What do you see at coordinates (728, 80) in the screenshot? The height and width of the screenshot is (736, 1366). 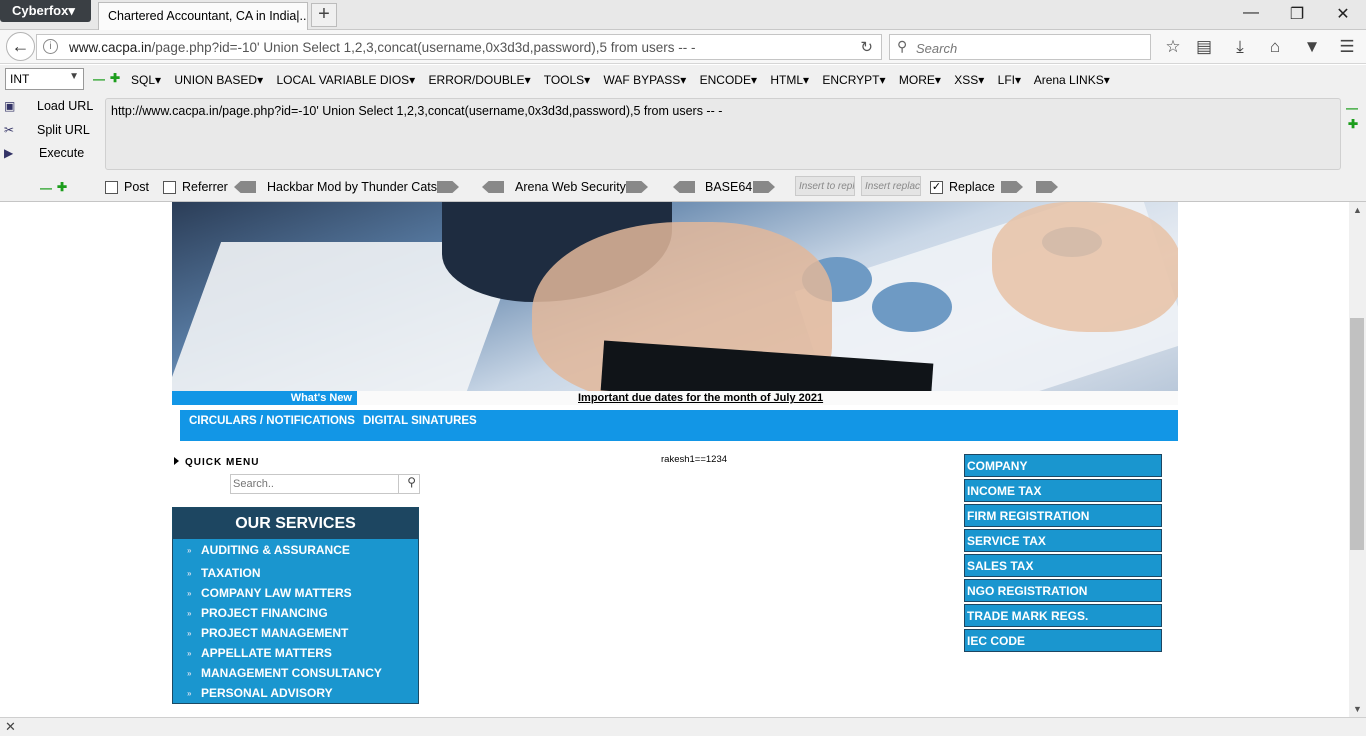 I see `menu-encode: ENCODE▾` at bounding box center [728, 80].